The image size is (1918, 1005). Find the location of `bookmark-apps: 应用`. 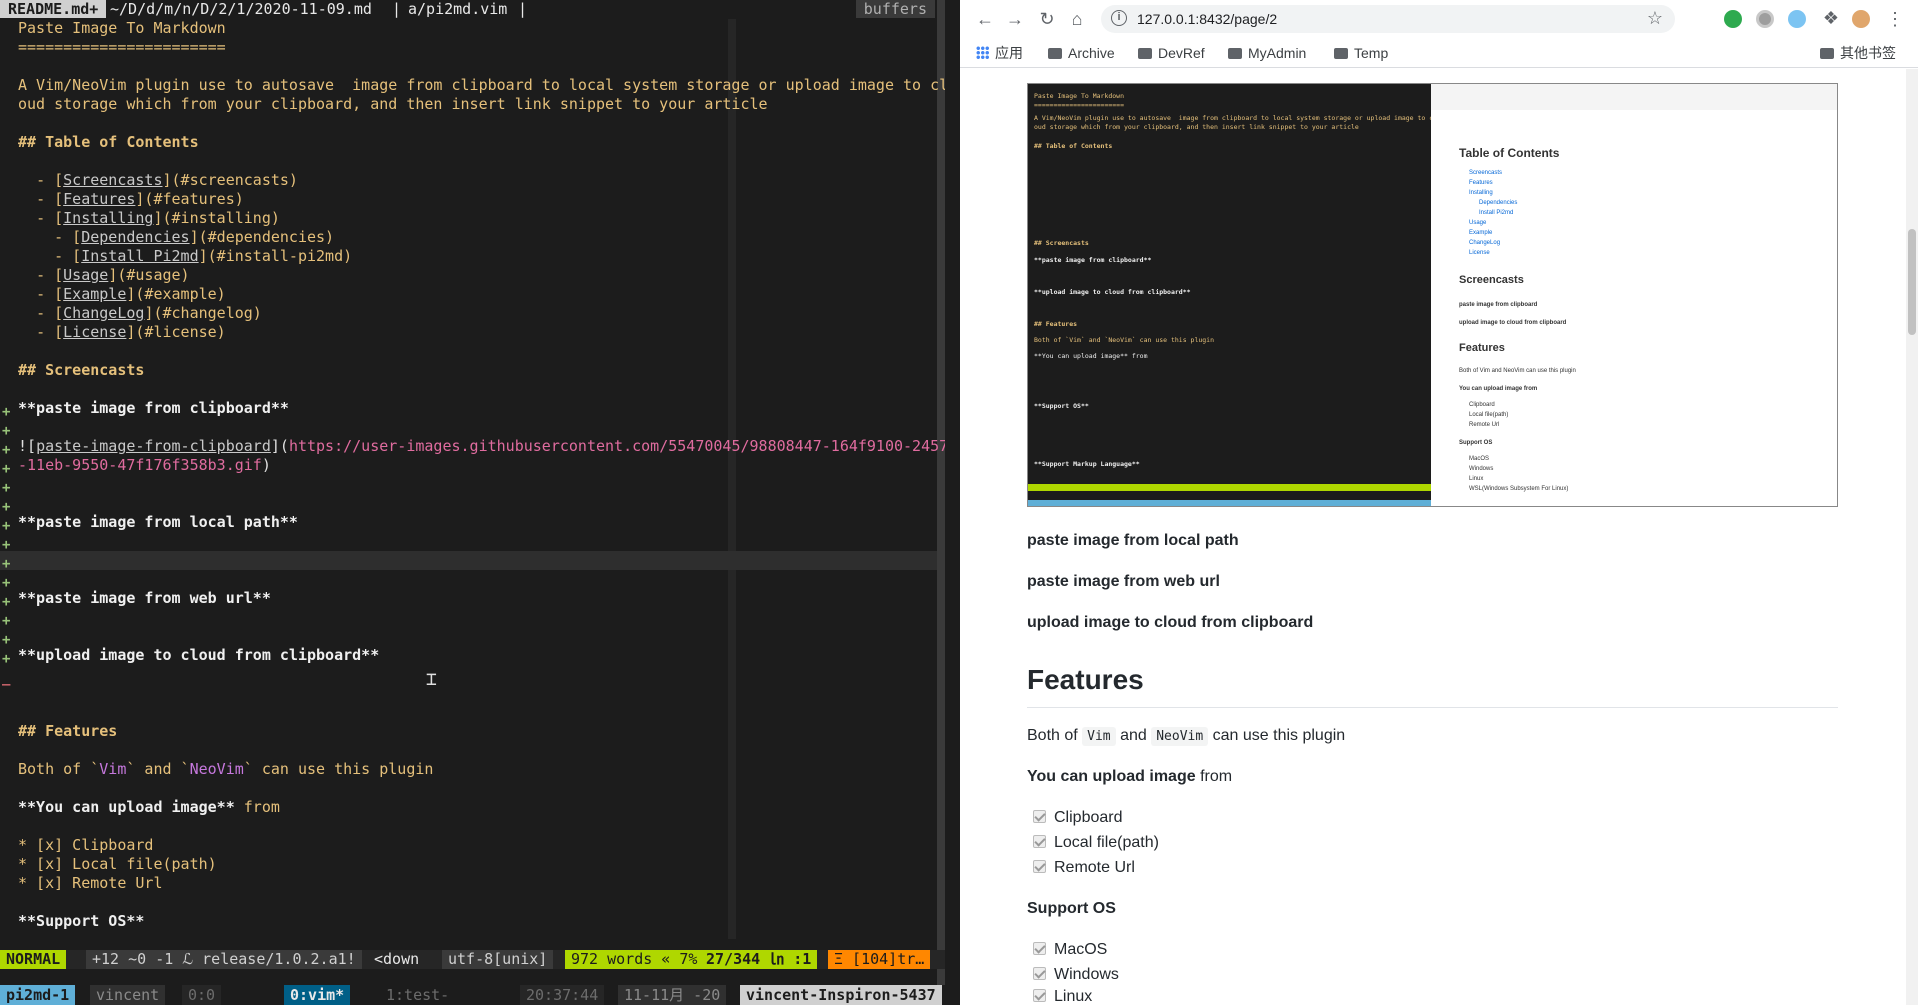

bookmark-apps: 应用 is located at coordinates (999, 53).